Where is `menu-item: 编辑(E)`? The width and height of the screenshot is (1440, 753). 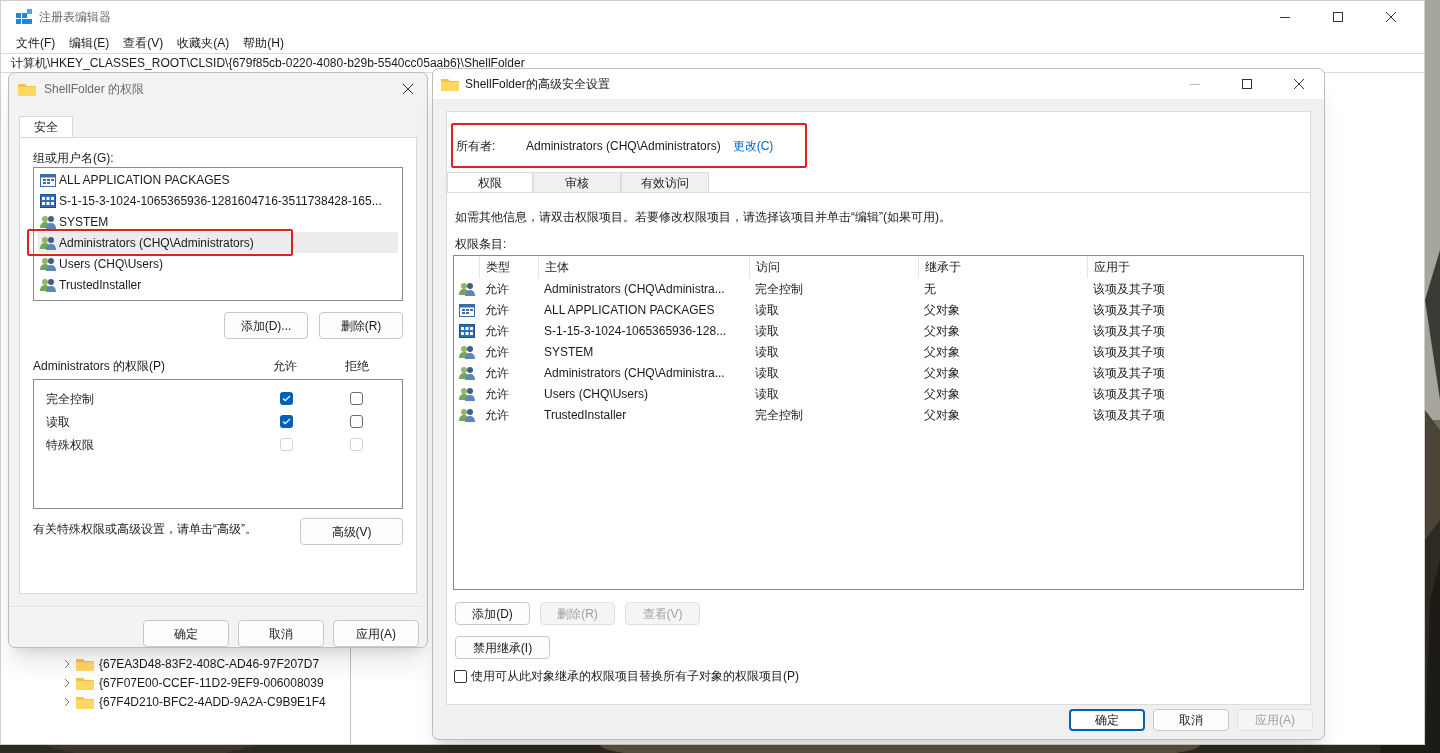
menu-item: 编辑(E) is located at coordinates (89, 43).